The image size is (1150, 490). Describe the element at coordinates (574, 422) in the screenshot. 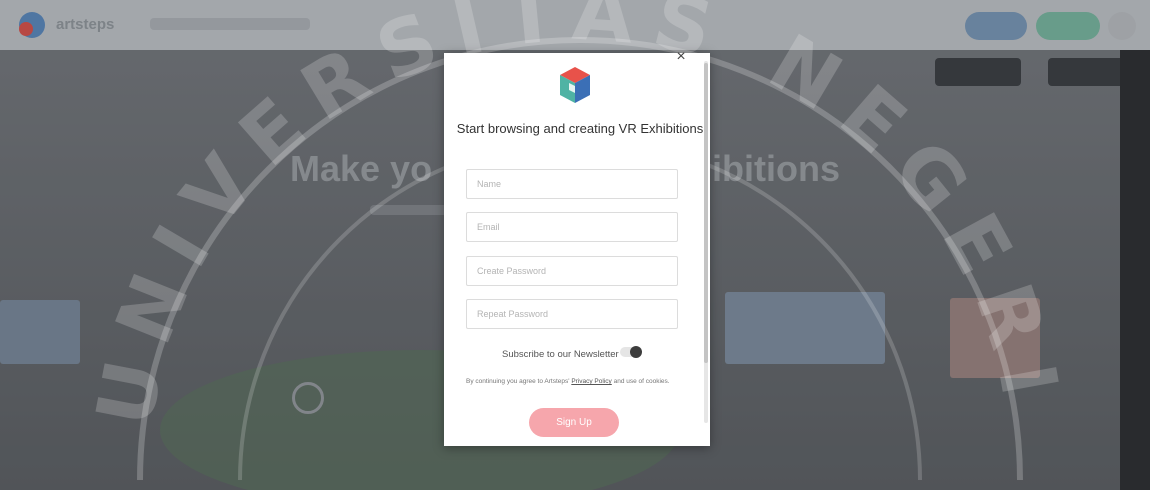

I see `sign-up-button: Sign Up` at that location.